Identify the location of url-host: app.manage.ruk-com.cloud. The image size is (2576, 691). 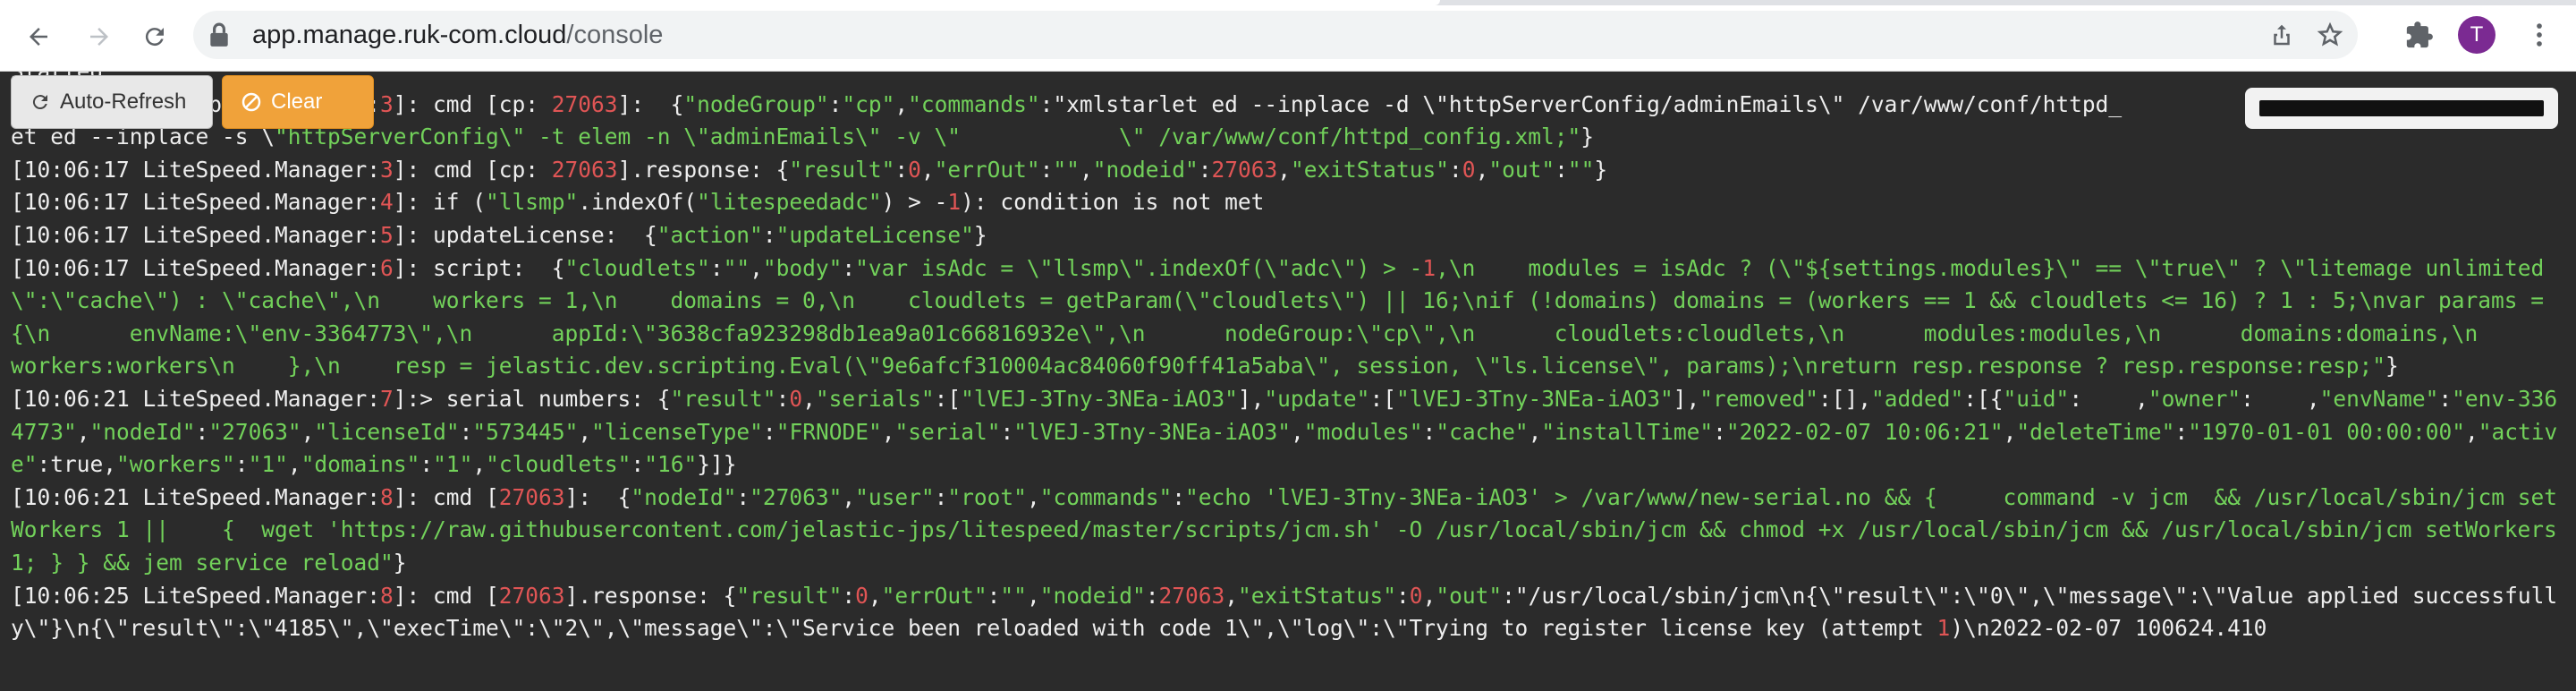
(409, 35).